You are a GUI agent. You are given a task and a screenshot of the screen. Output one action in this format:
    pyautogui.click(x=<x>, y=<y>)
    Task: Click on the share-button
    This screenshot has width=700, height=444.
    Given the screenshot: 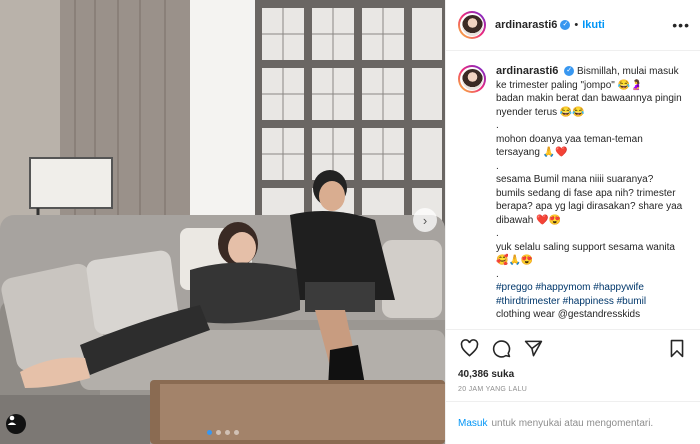 What is the action you would take?
    pyautogui.click(x=533, y=349)
    